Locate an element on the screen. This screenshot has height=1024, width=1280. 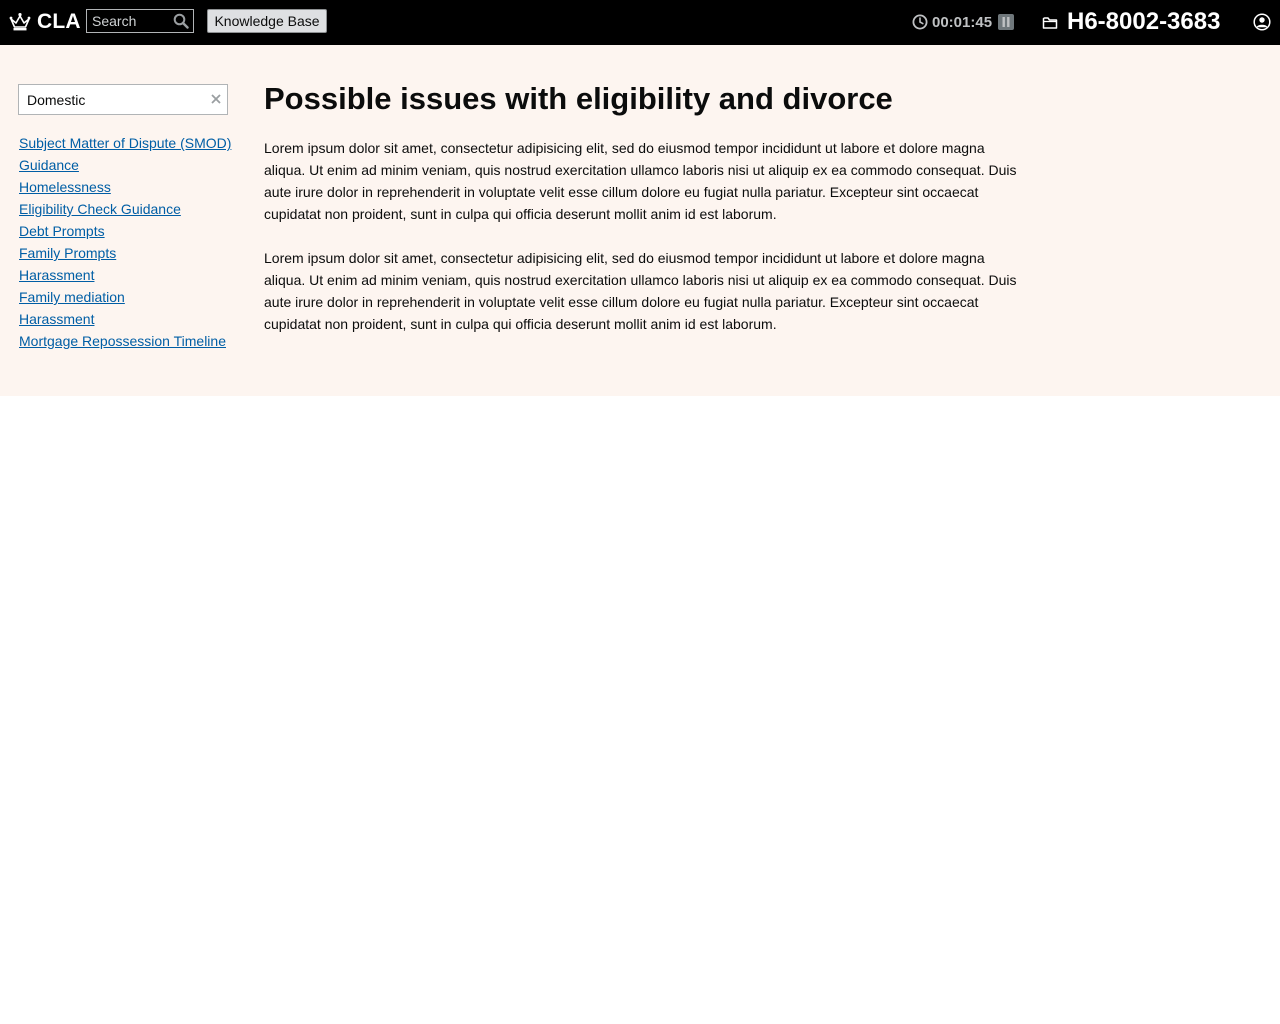
call-timer: 00:01:45 is located at coordinates (963, 22).